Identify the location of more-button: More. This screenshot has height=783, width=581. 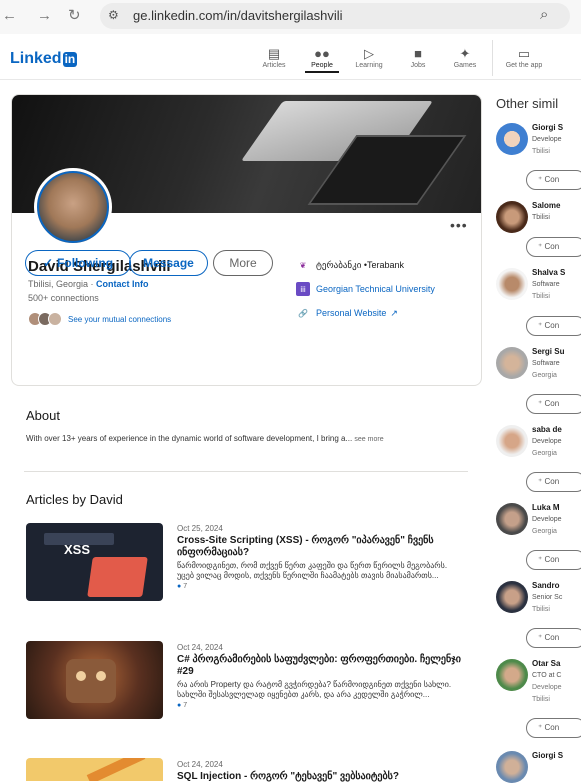
(243, 263).